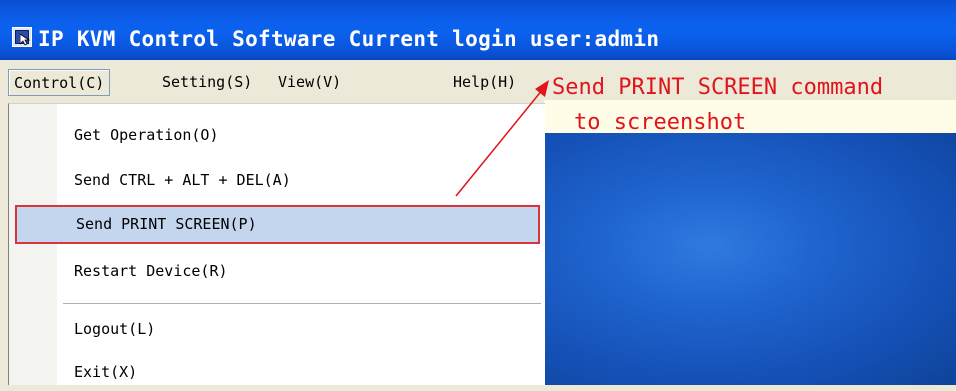 Image resolution: width=956 pixels, height=391 pixels. Describe the element at coordinates (309, 82) in the screenshot. I see `menu-view: View(V)` at that location.